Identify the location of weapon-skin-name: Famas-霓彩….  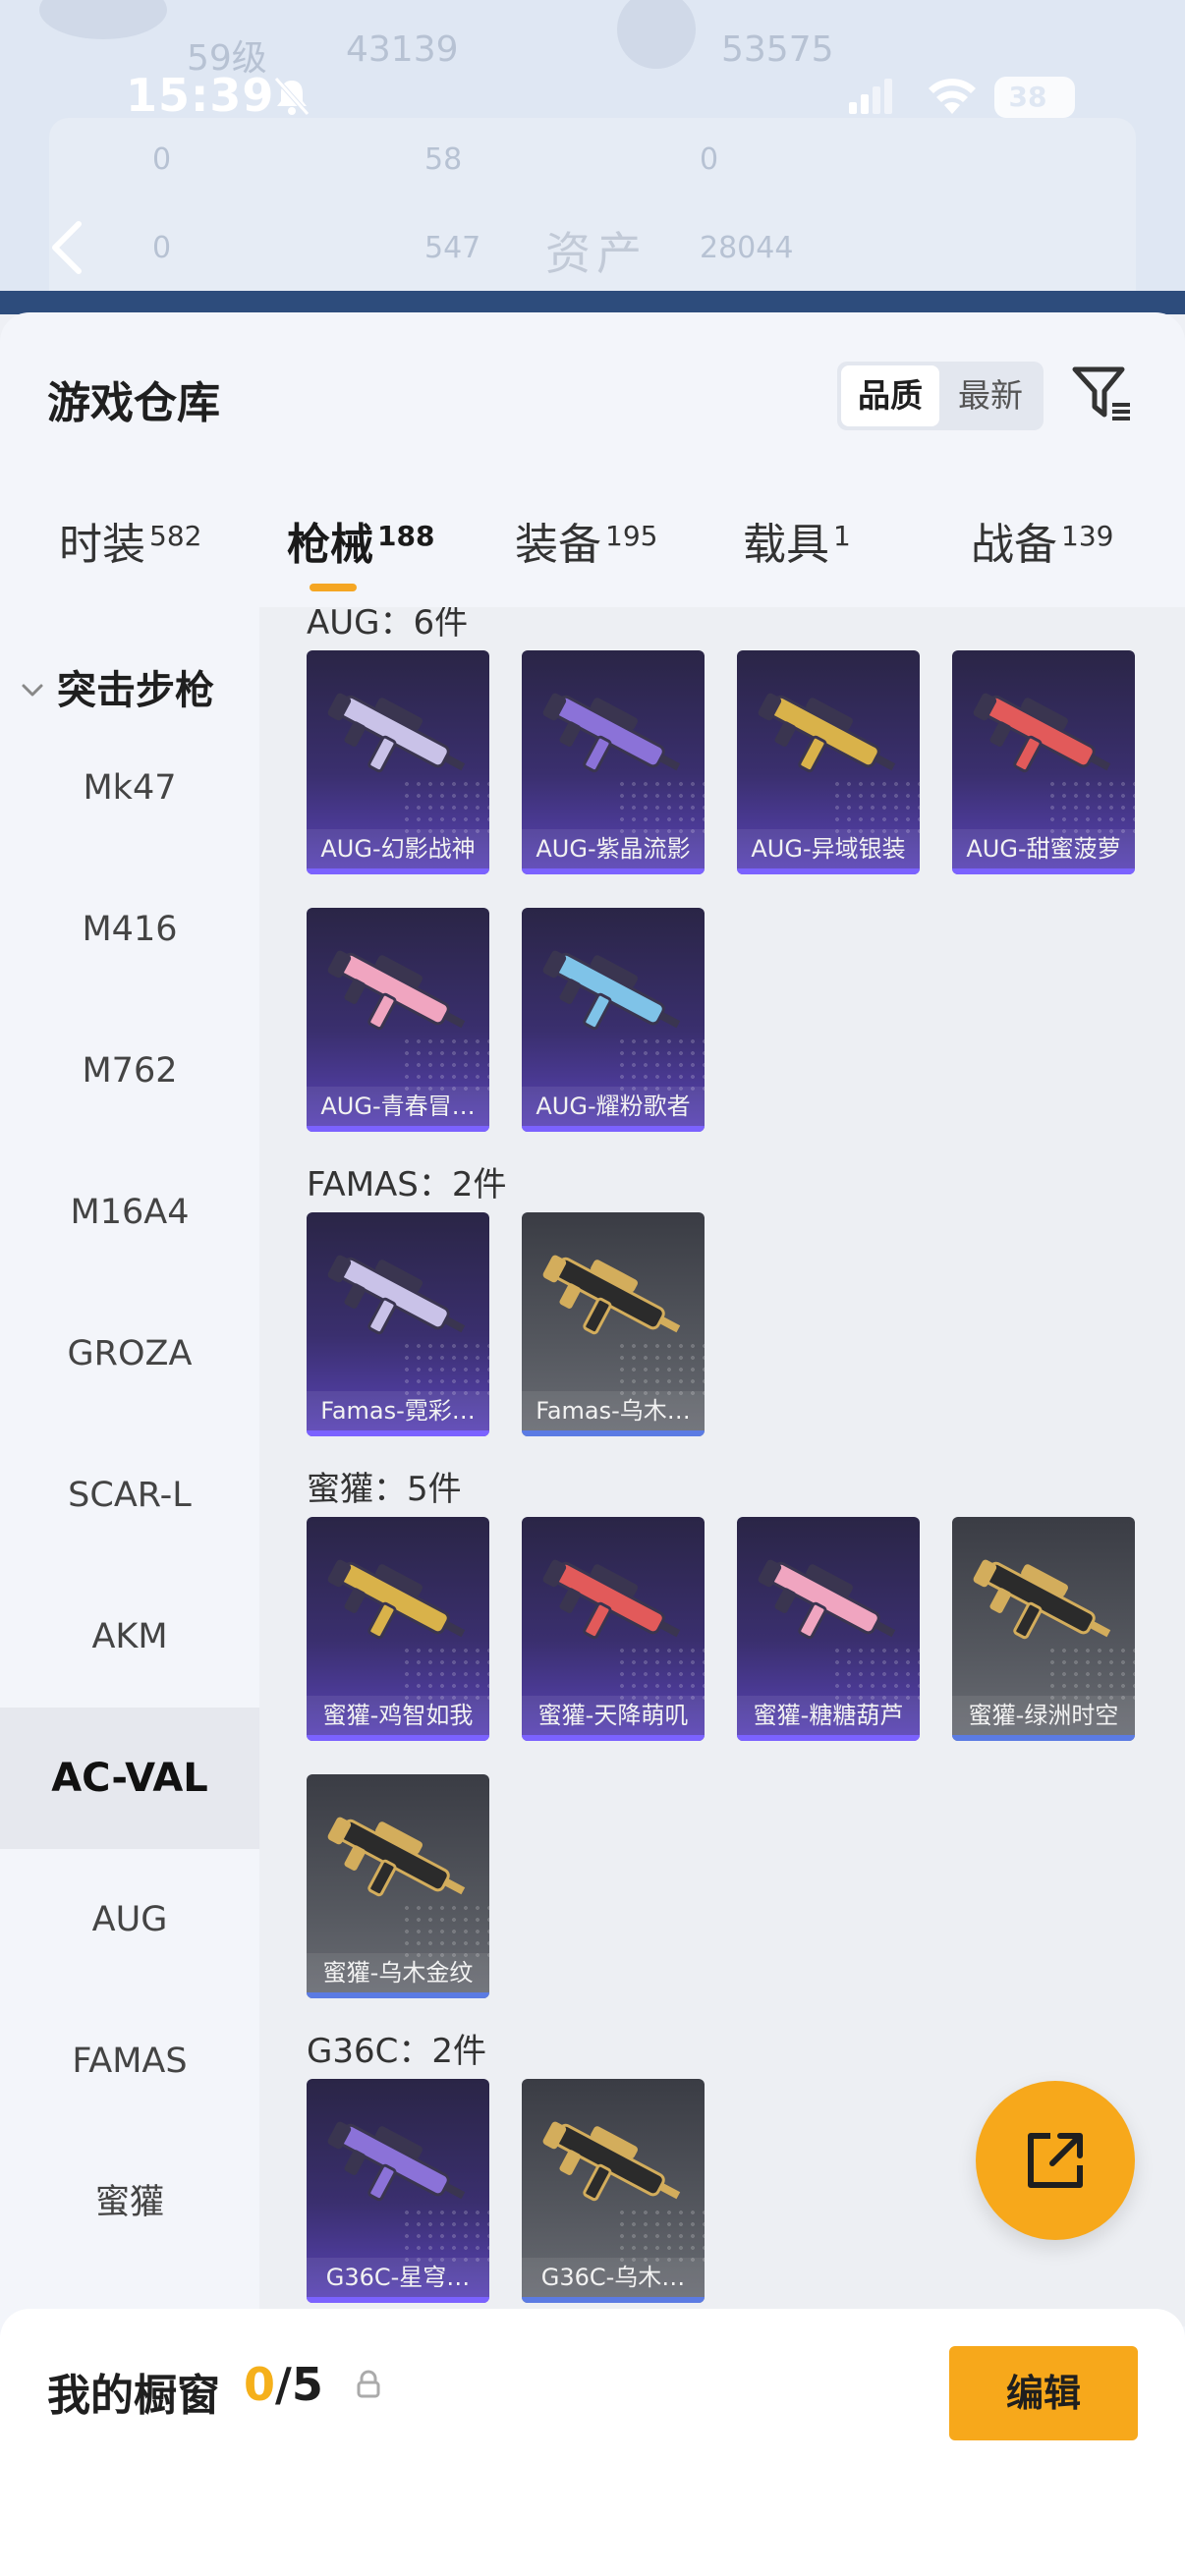
(398, 1410).